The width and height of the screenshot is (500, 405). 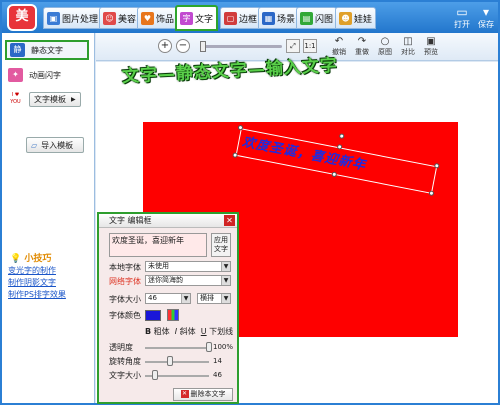 What do you see at coordinates (241, 18) in the screenshot?
I see `tab-frame: ▢ 边框` at bounding box center [241, 18].